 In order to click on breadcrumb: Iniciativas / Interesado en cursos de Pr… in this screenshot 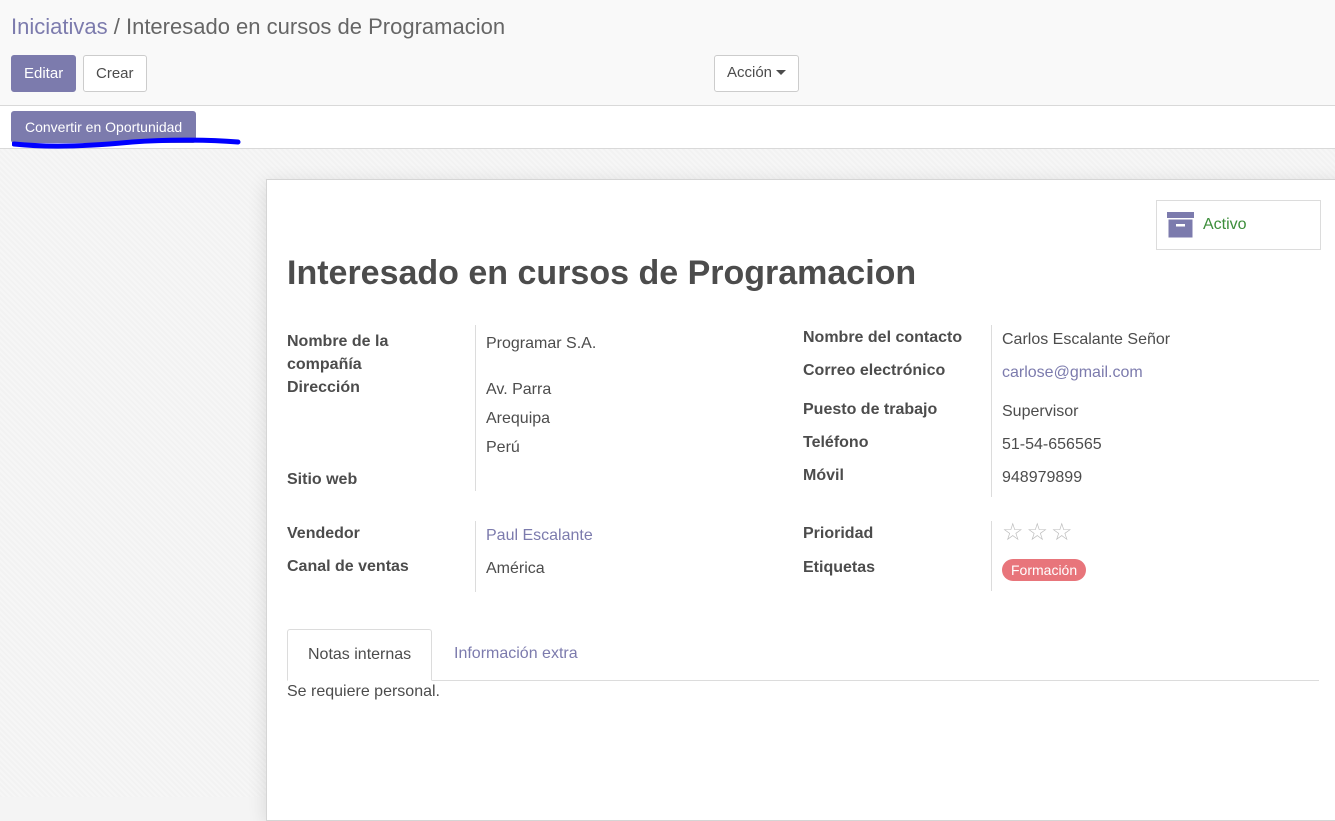, I will do `click(258, 27)`.